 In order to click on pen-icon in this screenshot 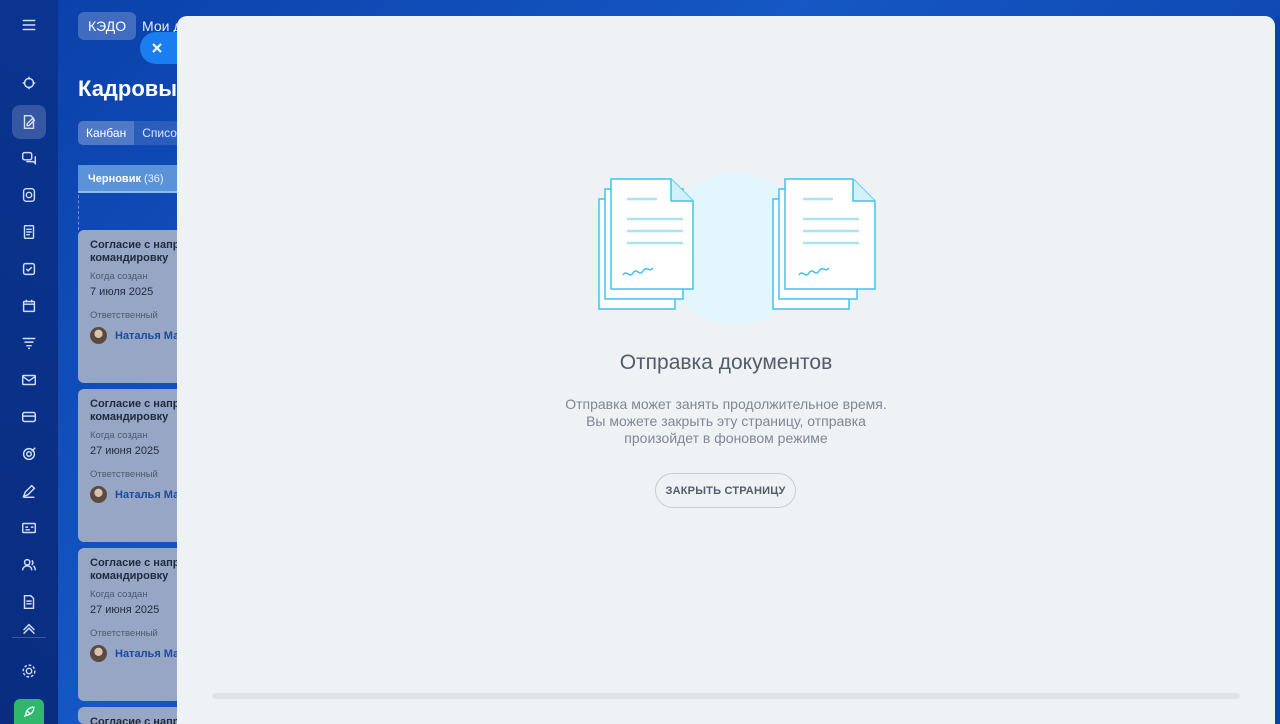, I will do `click(29, 491)`.